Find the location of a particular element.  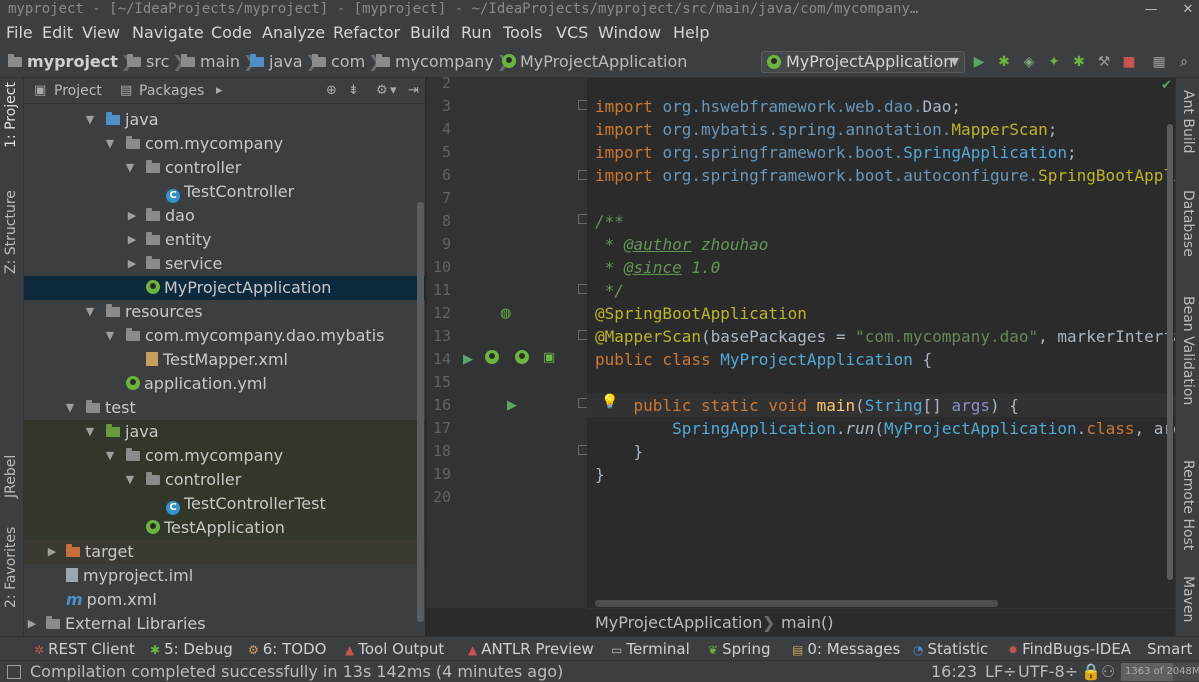

memory-indicator: 1363 of 2048M is located at coordinates (1160, 672).